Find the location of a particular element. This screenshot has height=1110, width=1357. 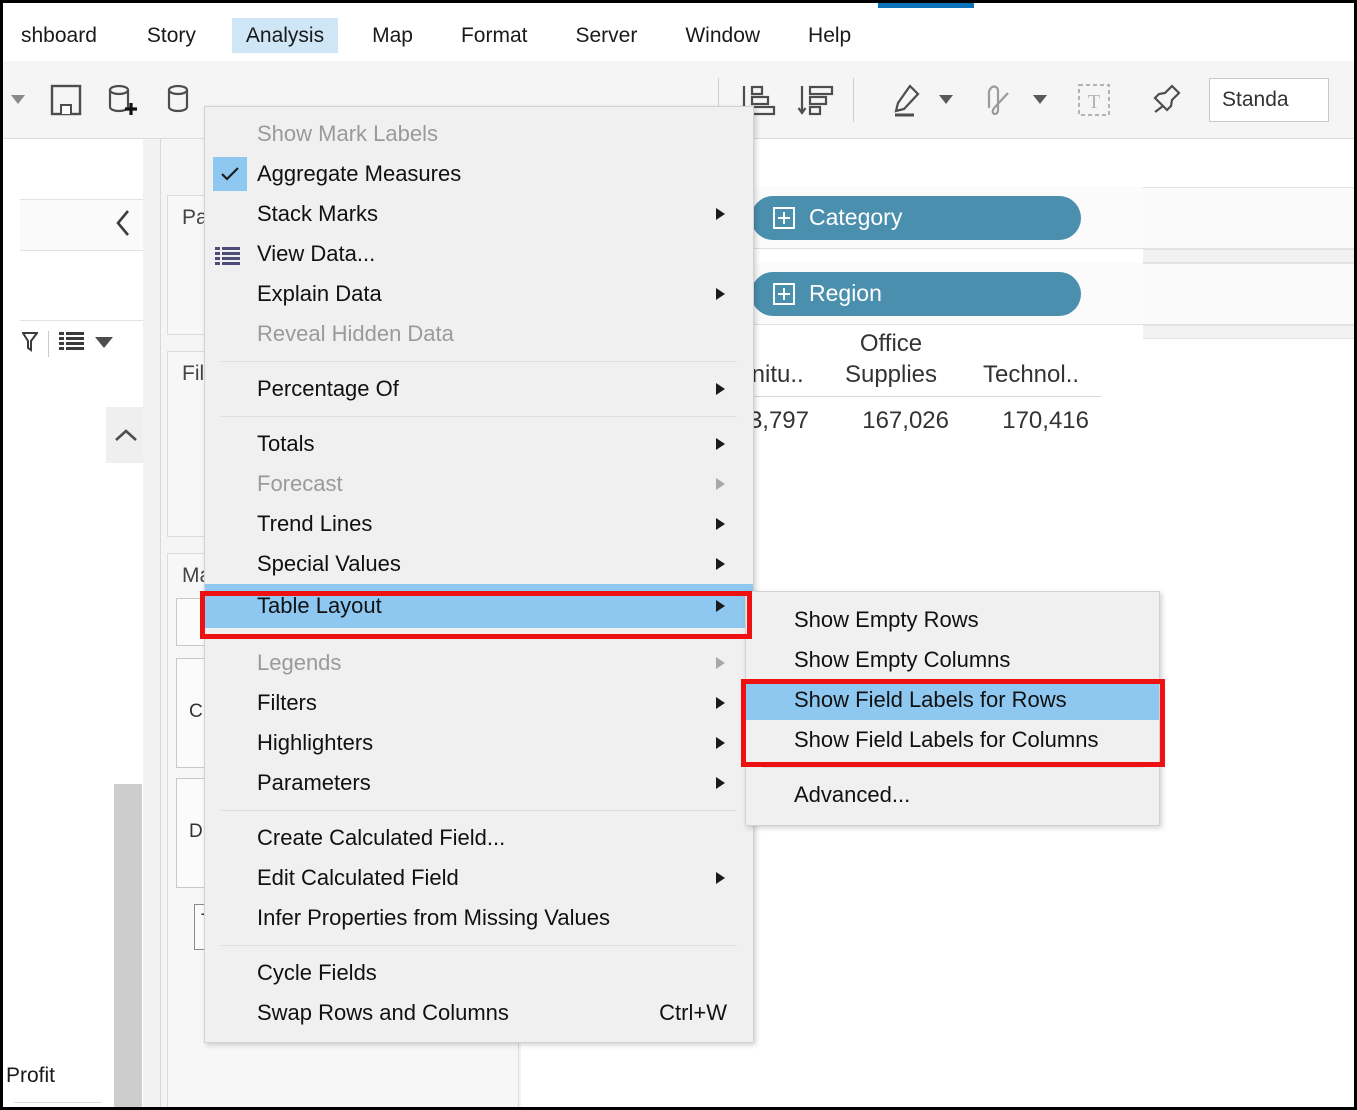

menu-item-edit-calculated-field: Edit Calculated Field is located at coordinates (479, 878).